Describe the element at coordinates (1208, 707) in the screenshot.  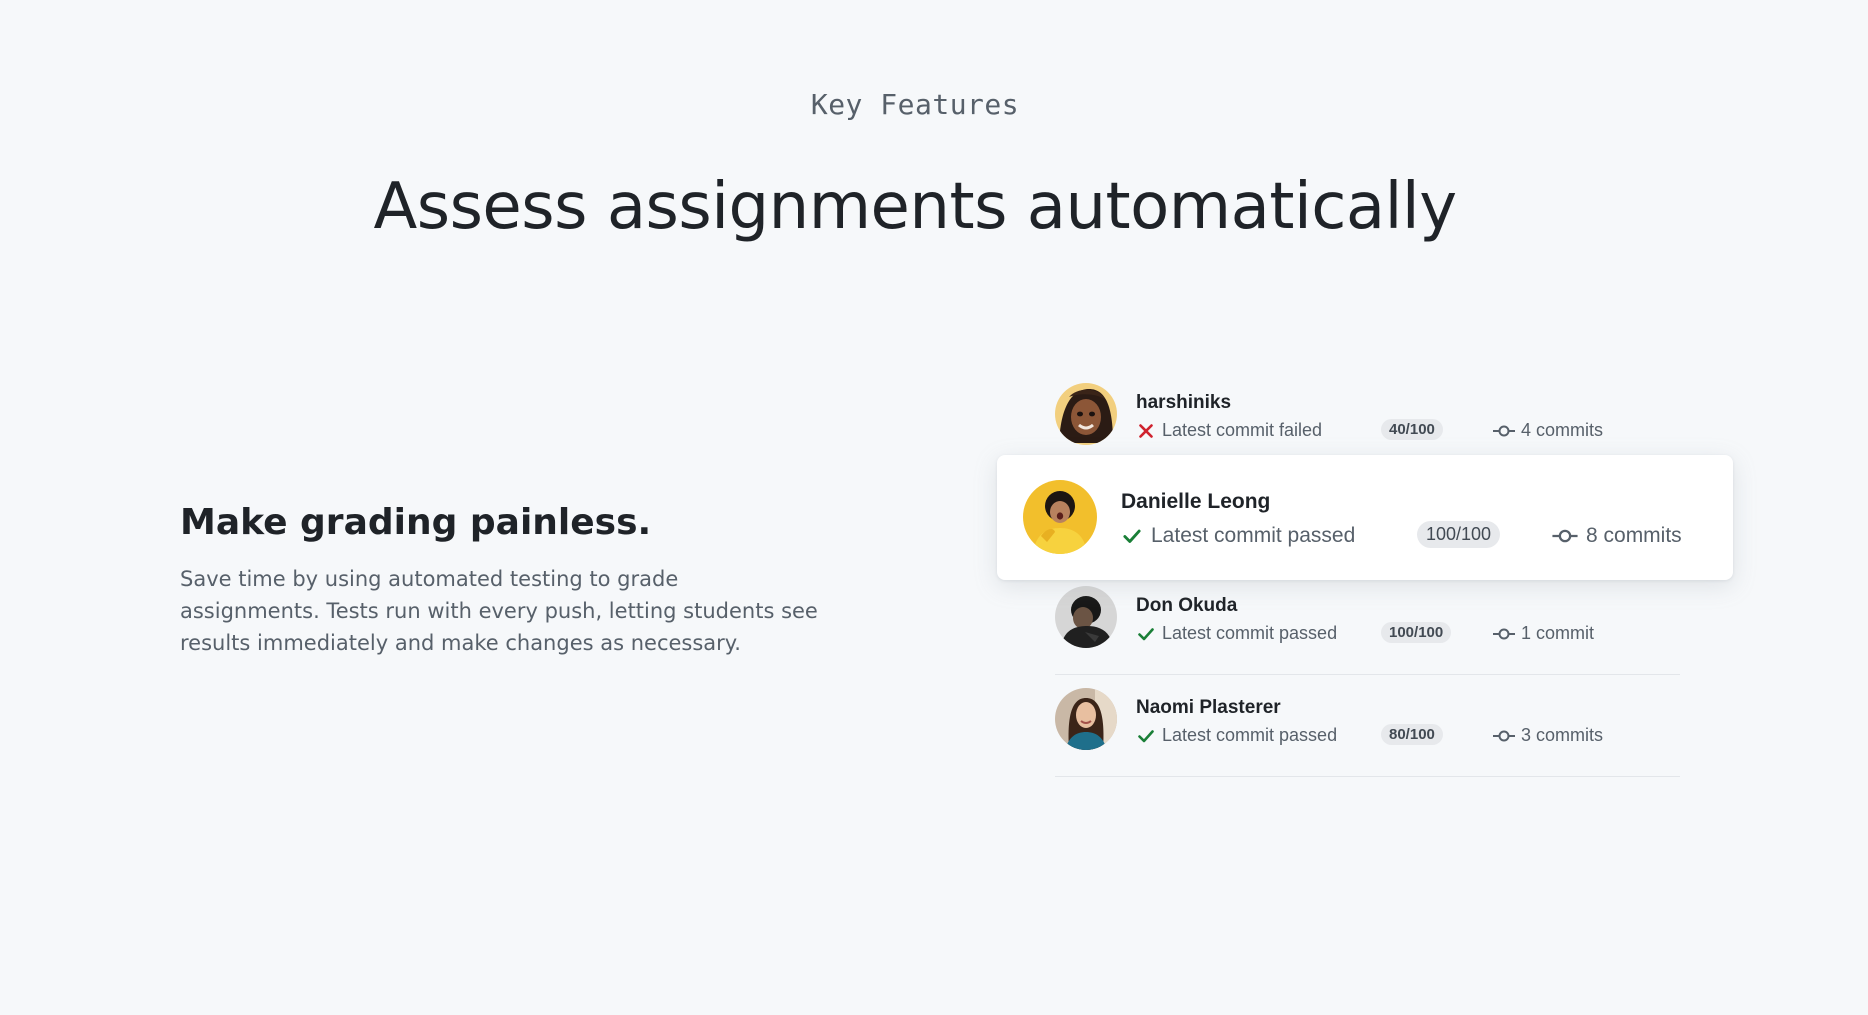
I see `student-name: Naomi Plasterer` at that location.